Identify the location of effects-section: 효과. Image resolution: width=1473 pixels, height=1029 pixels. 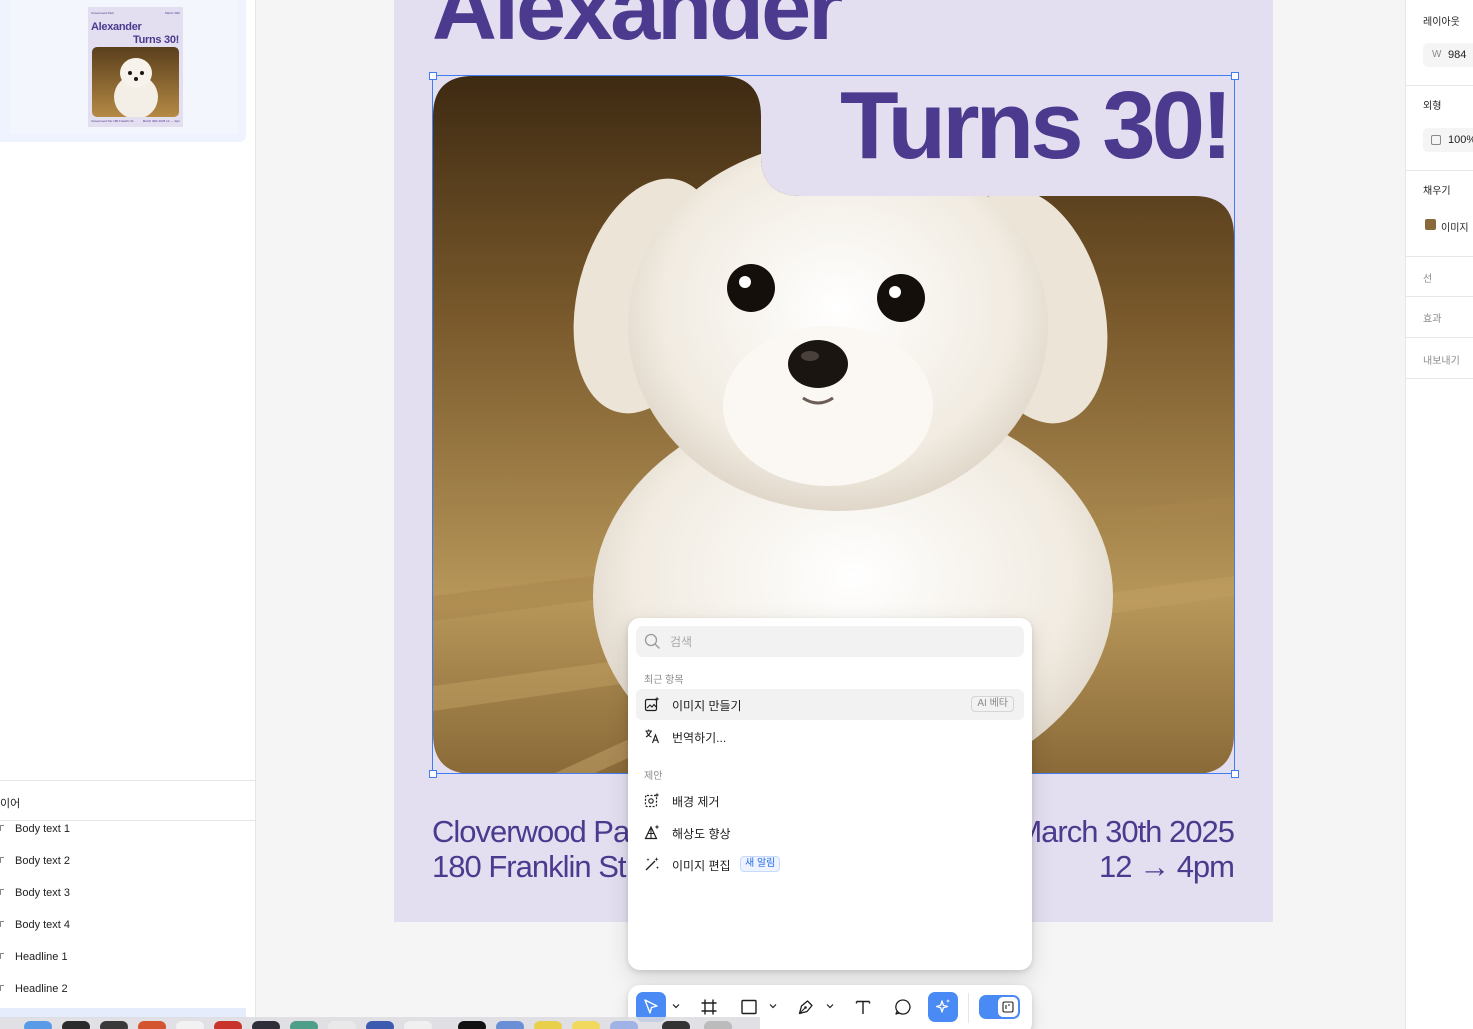
(1439, 317).